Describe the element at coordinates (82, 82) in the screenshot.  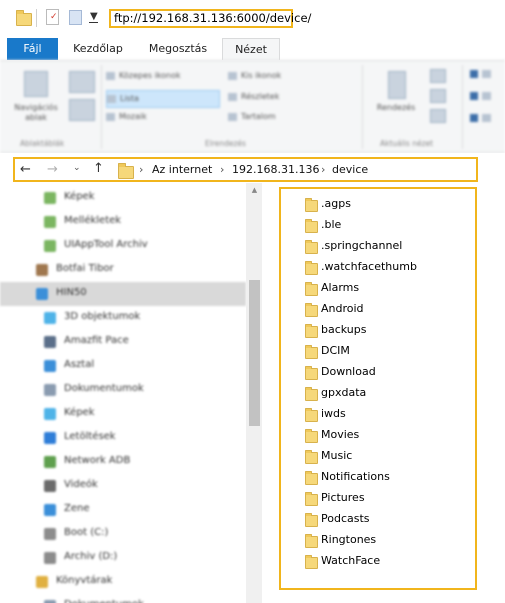
I see `preview-pane-icon` at that location.